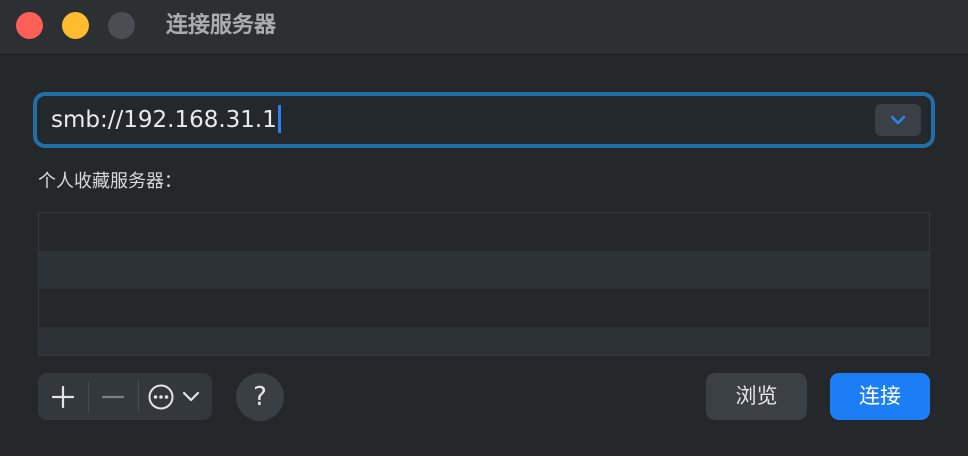 The image size is (968, 456). Describe the element at coordinates (75, 25) in the screenshot. I see `minimize-button` at that location.